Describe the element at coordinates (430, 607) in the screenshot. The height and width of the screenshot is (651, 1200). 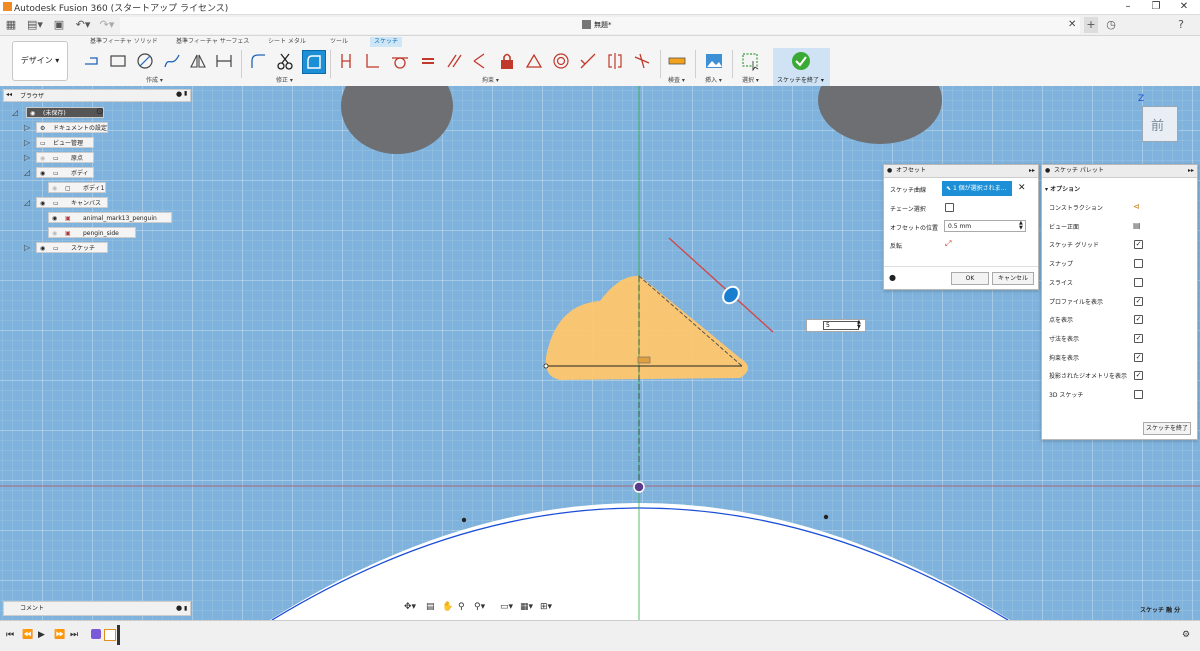
I see `look-at-icon: ▤` at that location.